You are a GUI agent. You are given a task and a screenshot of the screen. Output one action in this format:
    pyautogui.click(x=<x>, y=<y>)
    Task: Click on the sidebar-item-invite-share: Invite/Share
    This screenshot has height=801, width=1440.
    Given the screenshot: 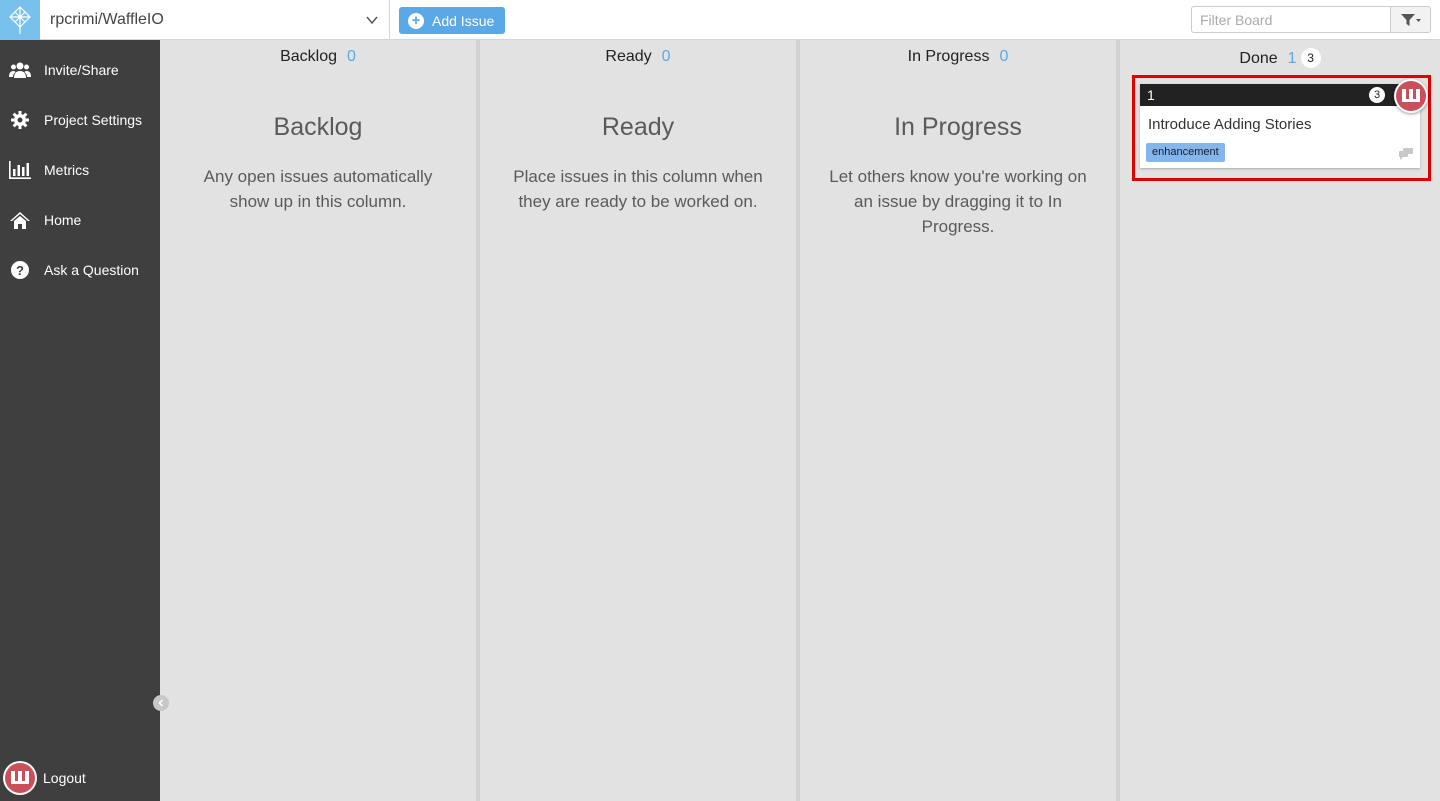 What is the action you would take?
    pyautogui.click(x=80, y=70)
    